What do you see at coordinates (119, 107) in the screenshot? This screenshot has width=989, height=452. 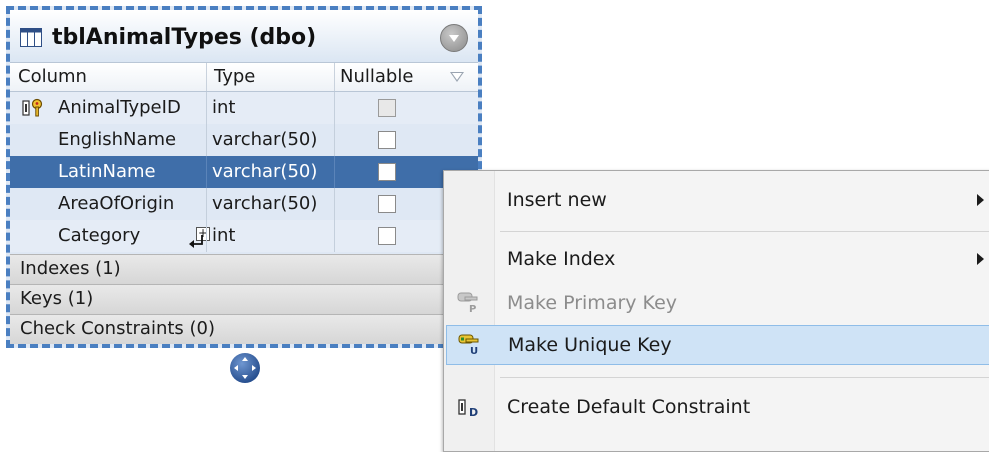 I see `column-name: AnimalTypeID` at bounding box center [119, 107].